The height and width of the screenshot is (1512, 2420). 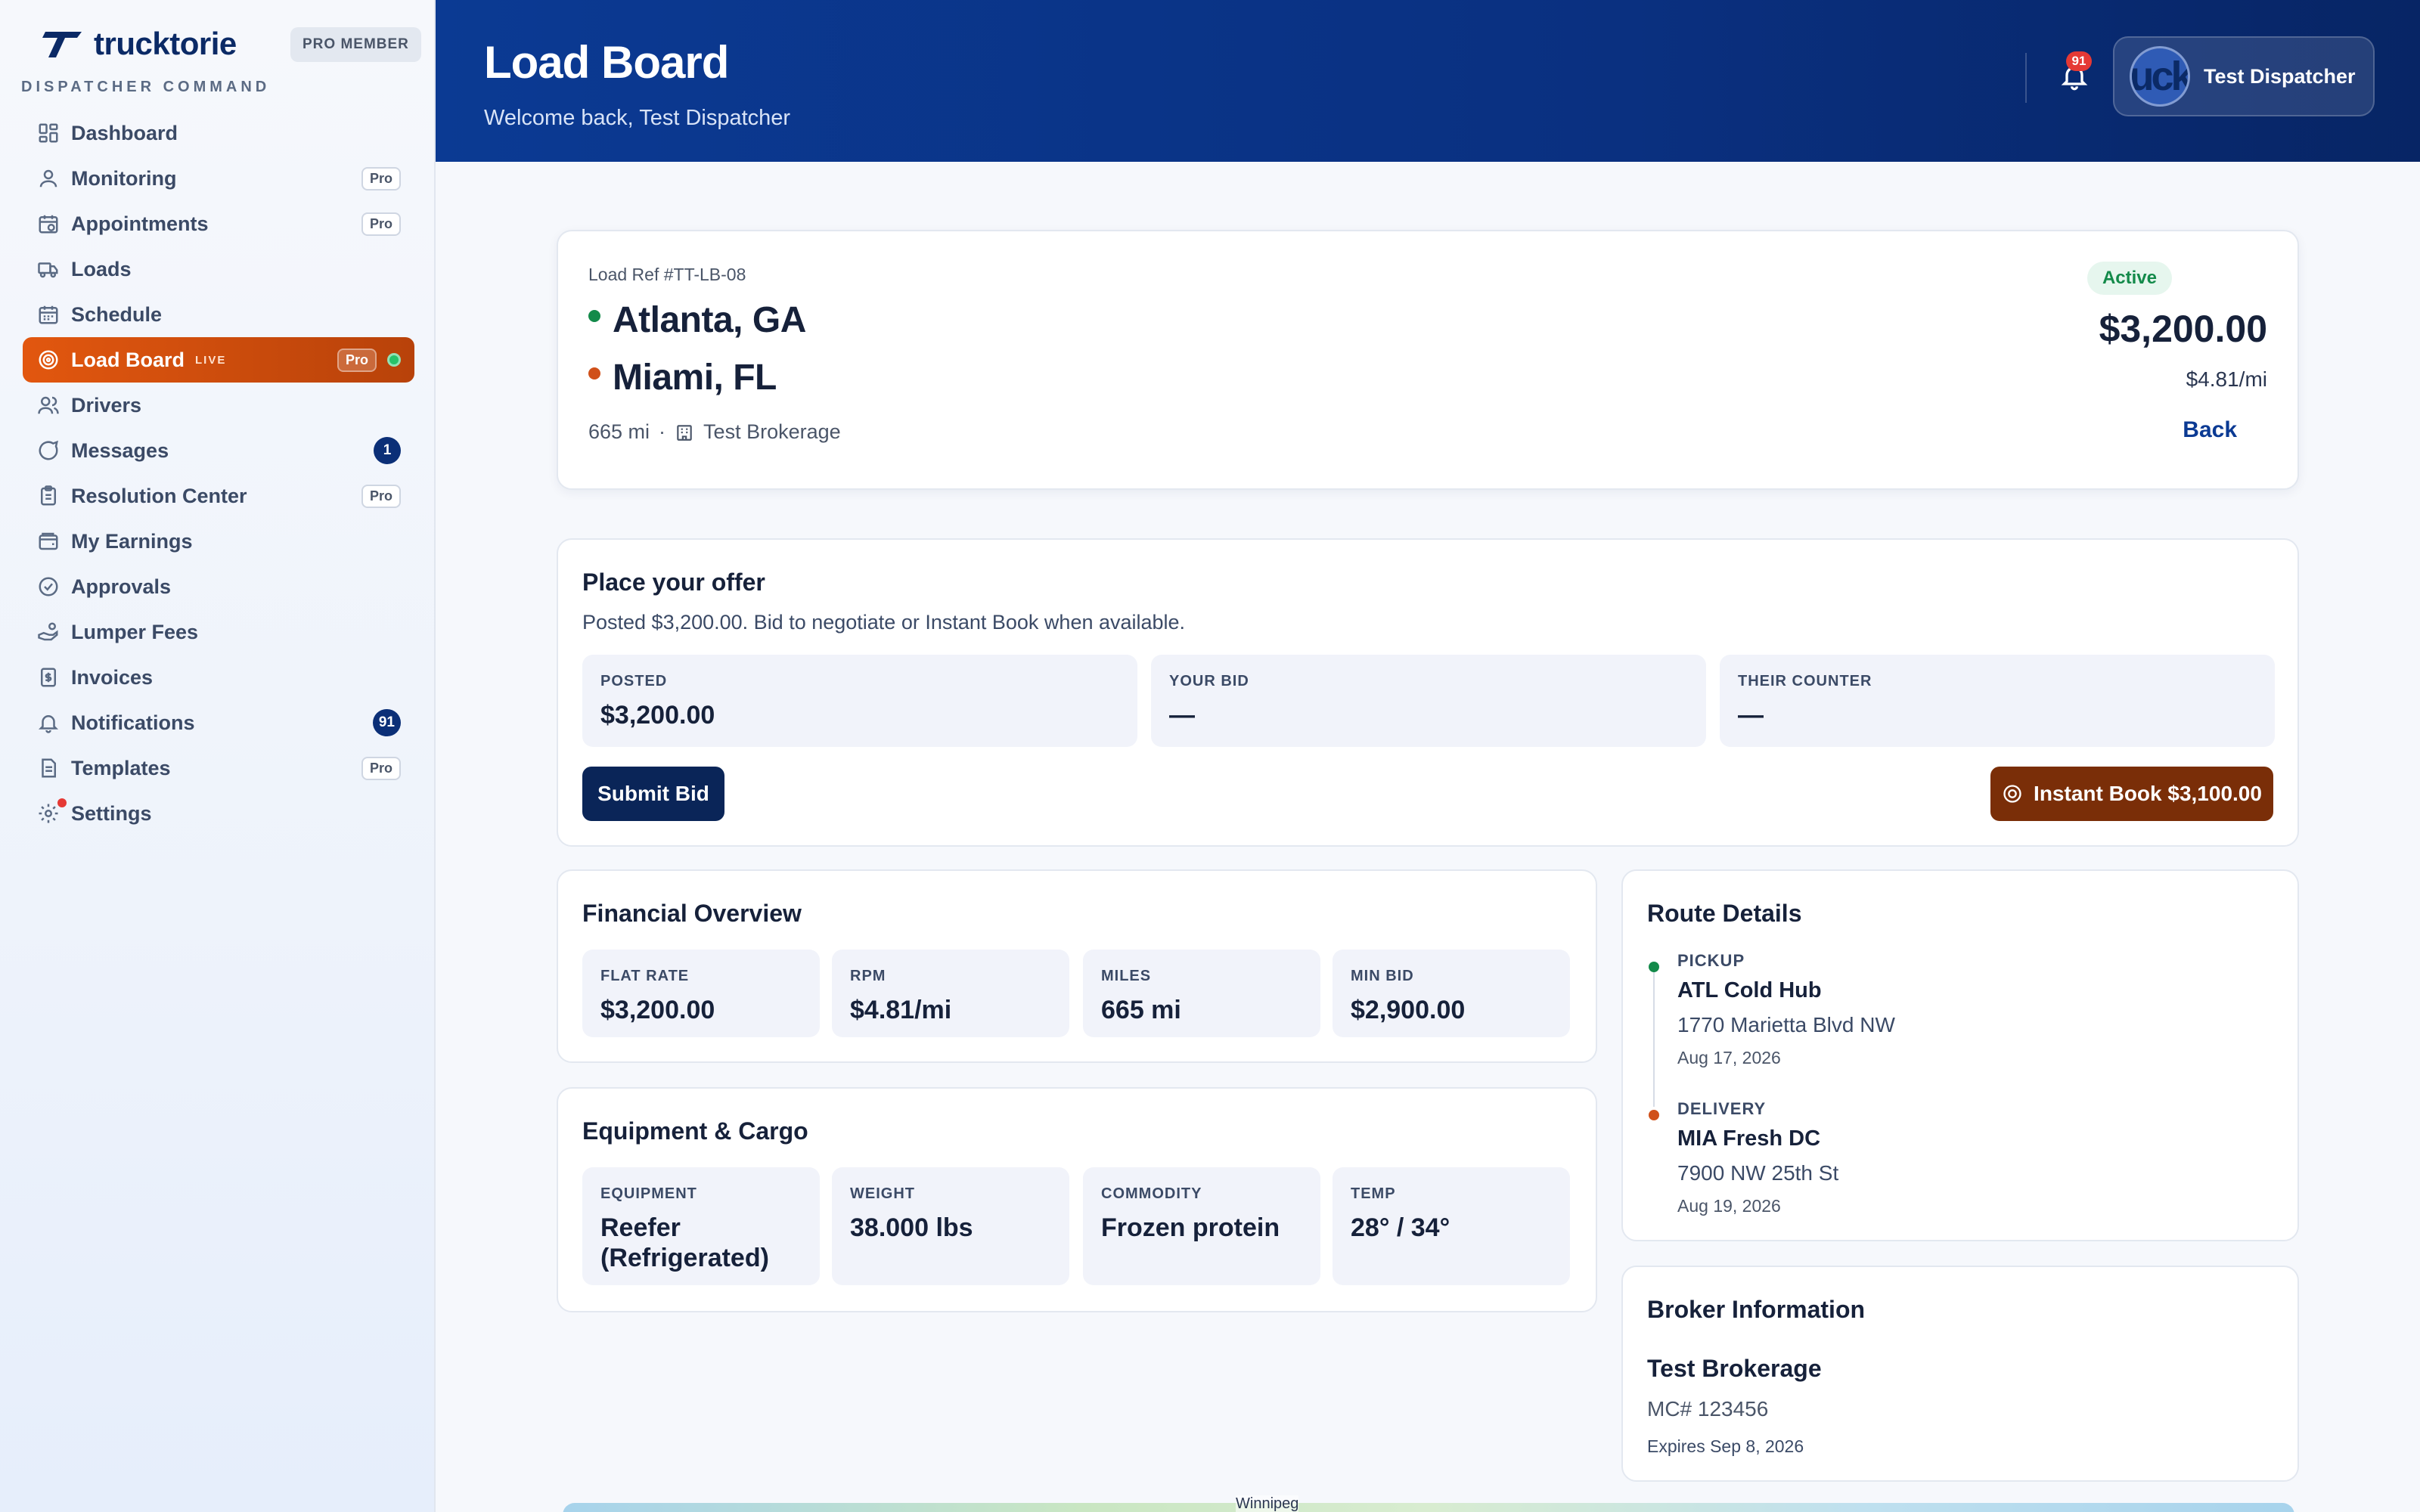 What do you see at coordinates (1734, 1368) in the screenshot?
I see `broker-name: Test Brokerage` at bounding box center [1734, 1368].